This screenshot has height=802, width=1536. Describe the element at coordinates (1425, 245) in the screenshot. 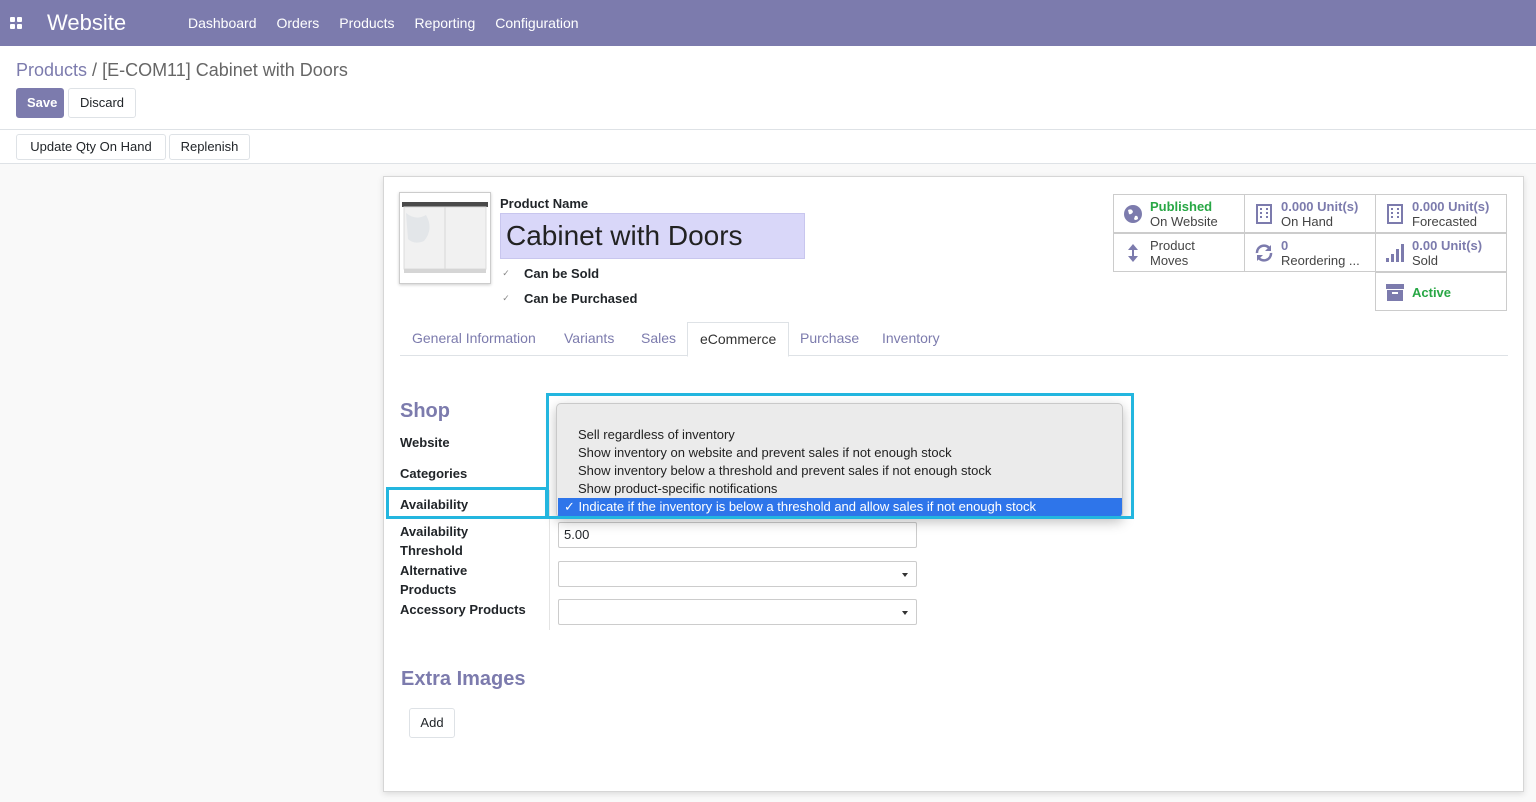

I see `sold-value: 0.00` at that location.